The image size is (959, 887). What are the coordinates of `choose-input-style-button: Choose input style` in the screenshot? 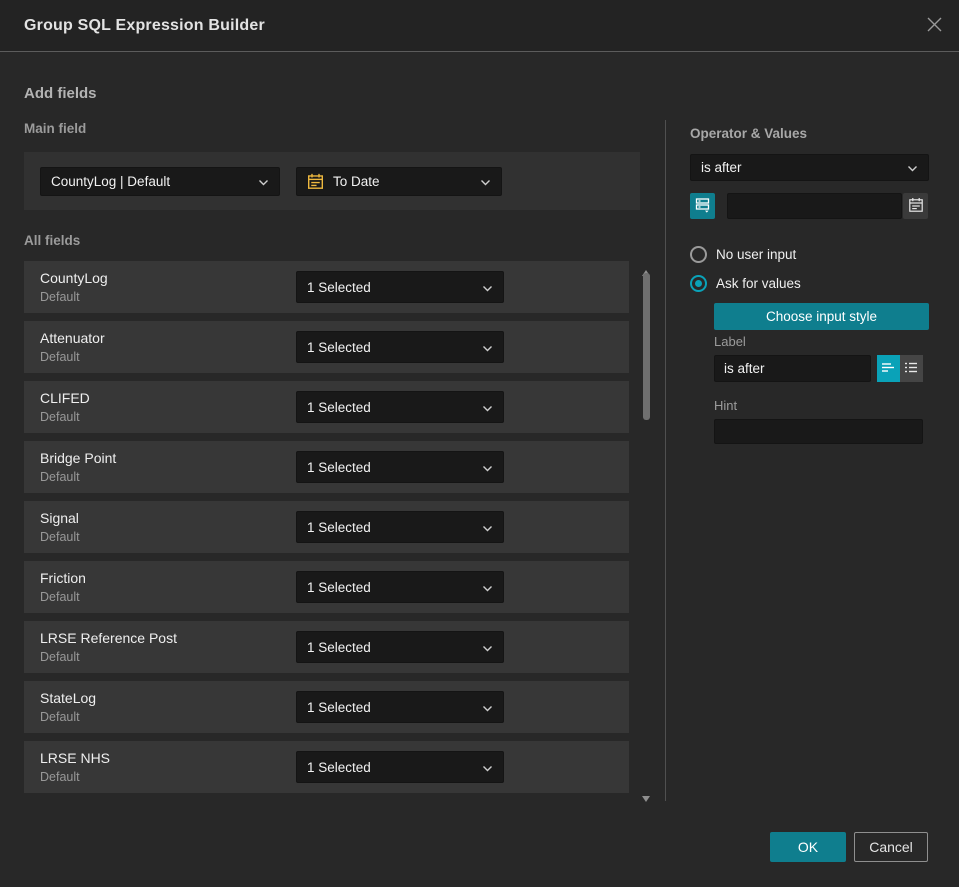 It's located at (821, 316).